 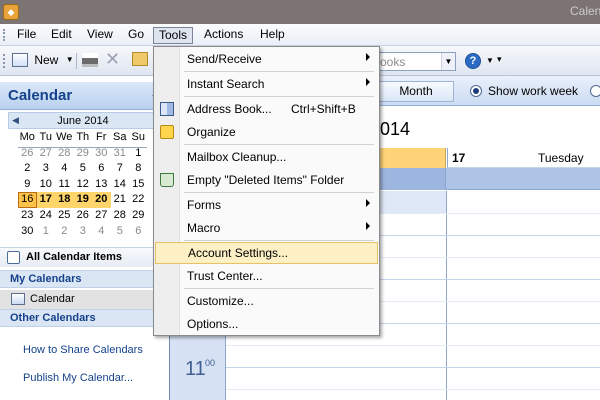 What do you see at coordinates (101, 200) in the screenshot?
I see `calendar-day: 20` at bounding box center [101, 200].